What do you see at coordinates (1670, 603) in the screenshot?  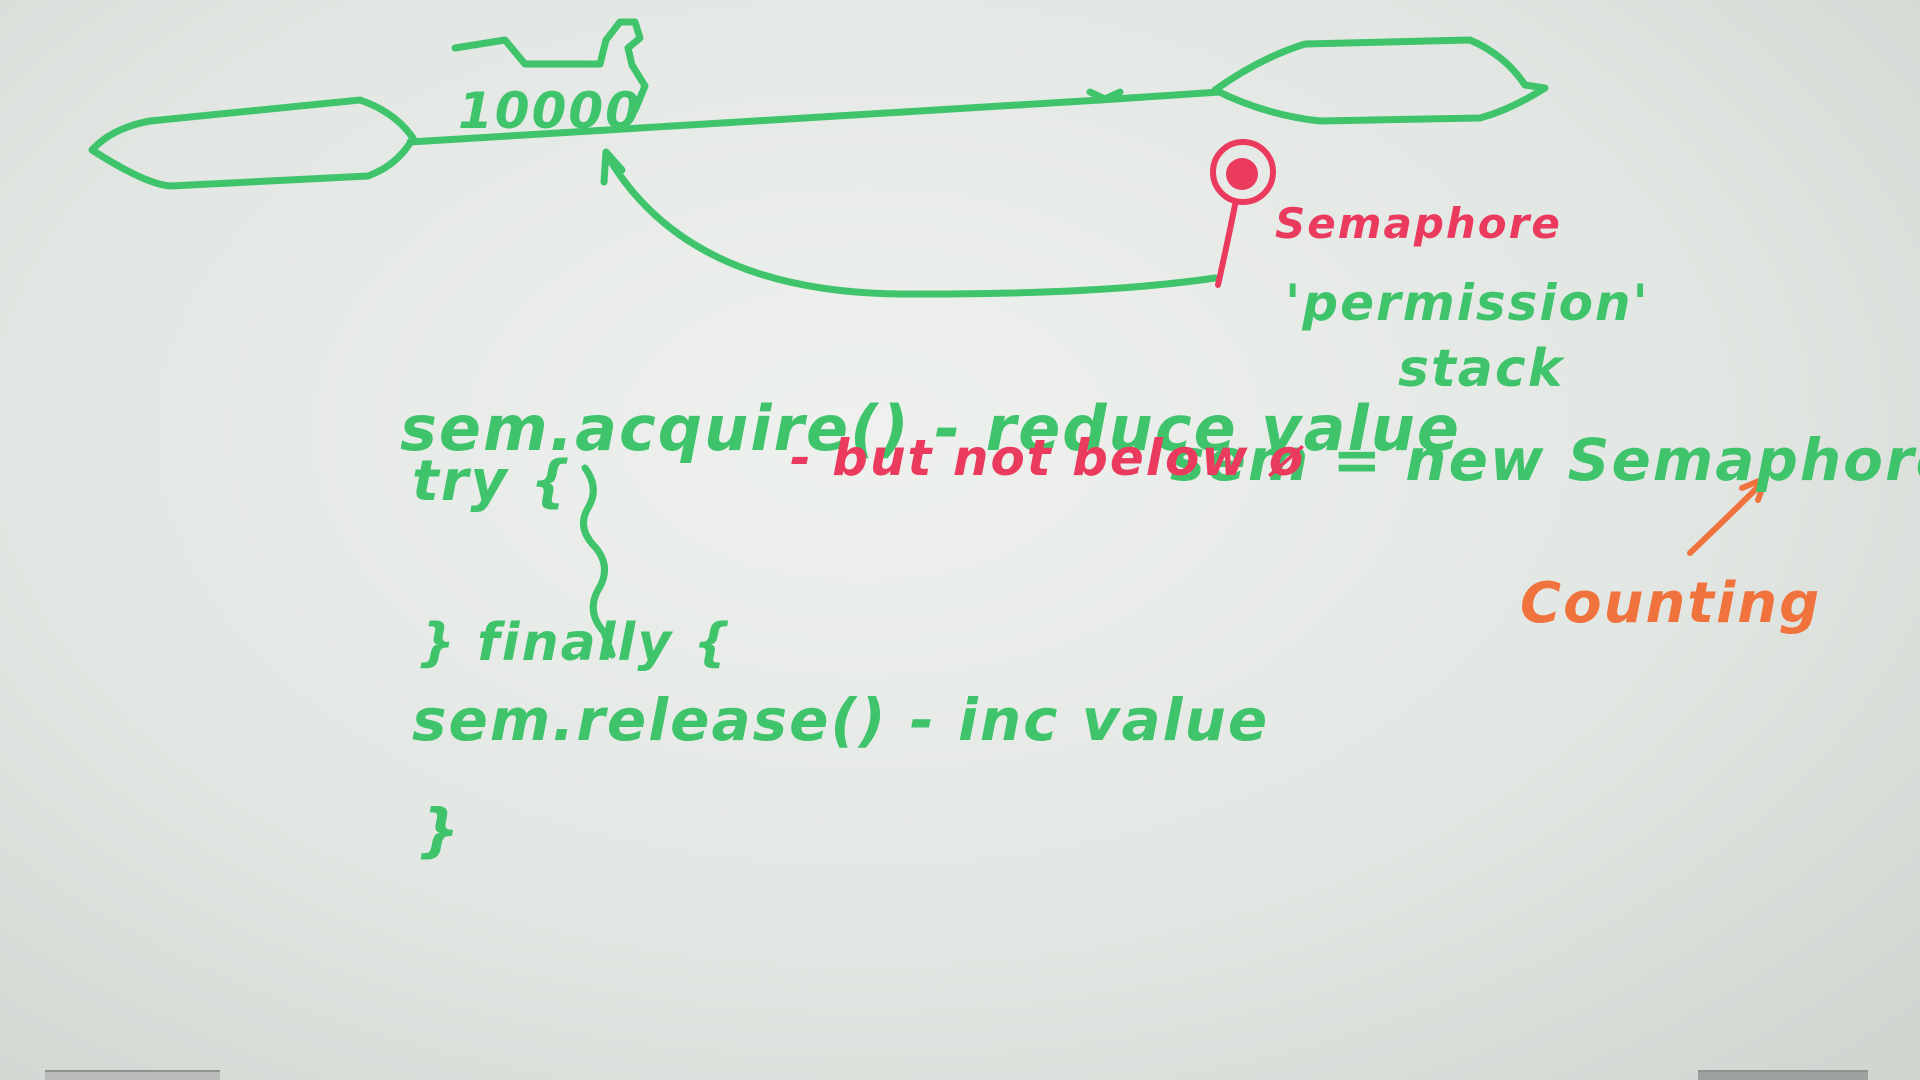 I see `counting-label: Counting` at bounding box center [1670, 603].